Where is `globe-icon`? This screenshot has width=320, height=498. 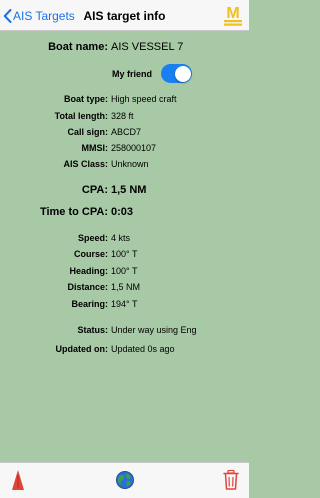 globe-icon is located at coordinates (125, 480).